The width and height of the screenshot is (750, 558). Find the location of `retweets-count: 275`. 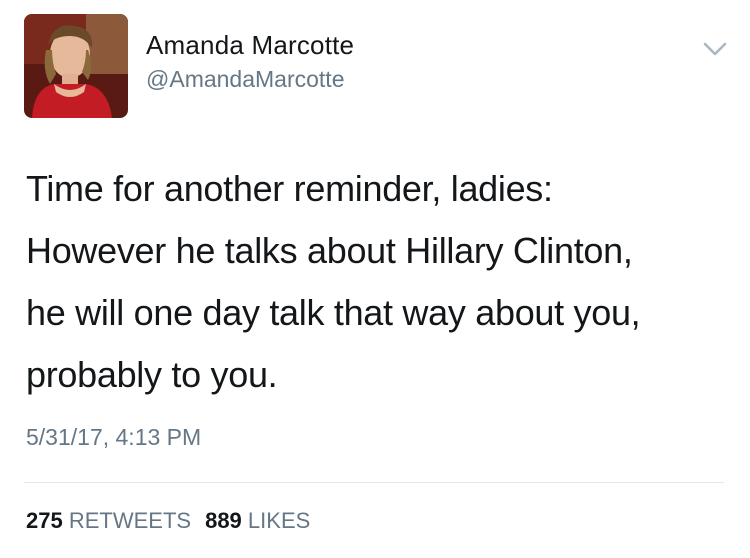

retweets-count: 275 is located at coordinates (44, 520).